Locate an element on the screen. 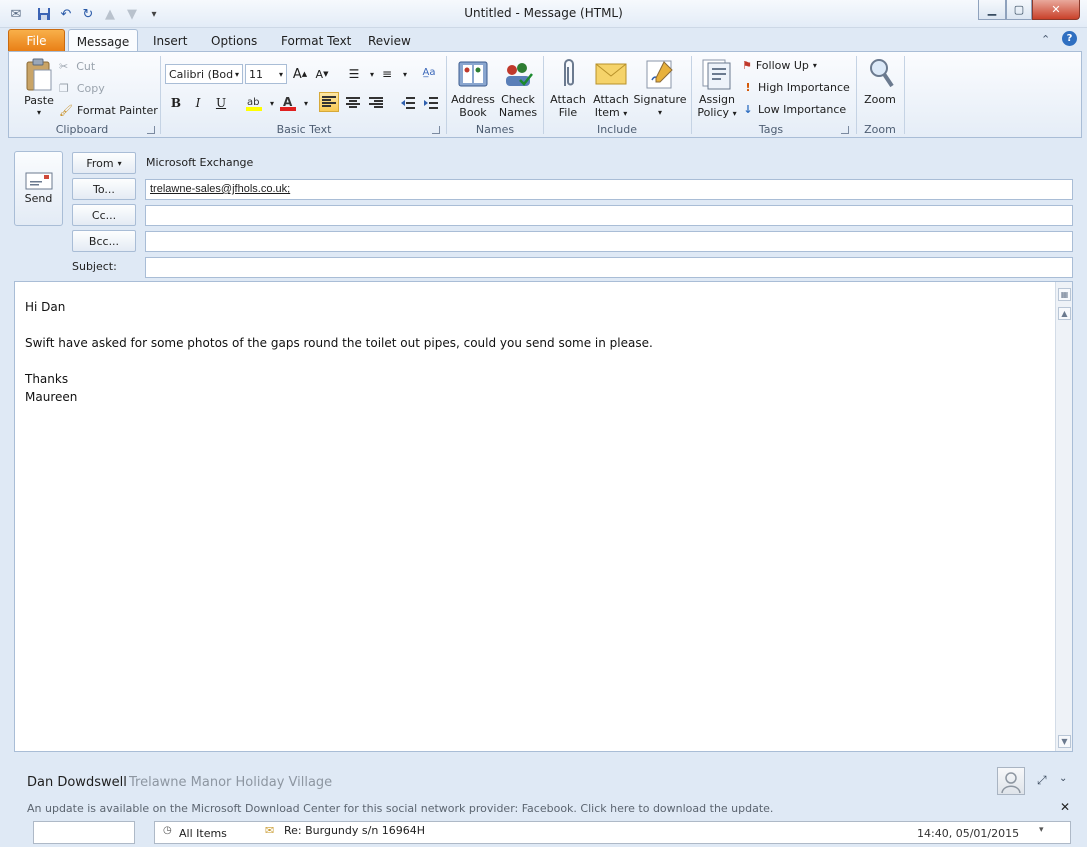  tab-review: Review is located at coordinates (389, 40).